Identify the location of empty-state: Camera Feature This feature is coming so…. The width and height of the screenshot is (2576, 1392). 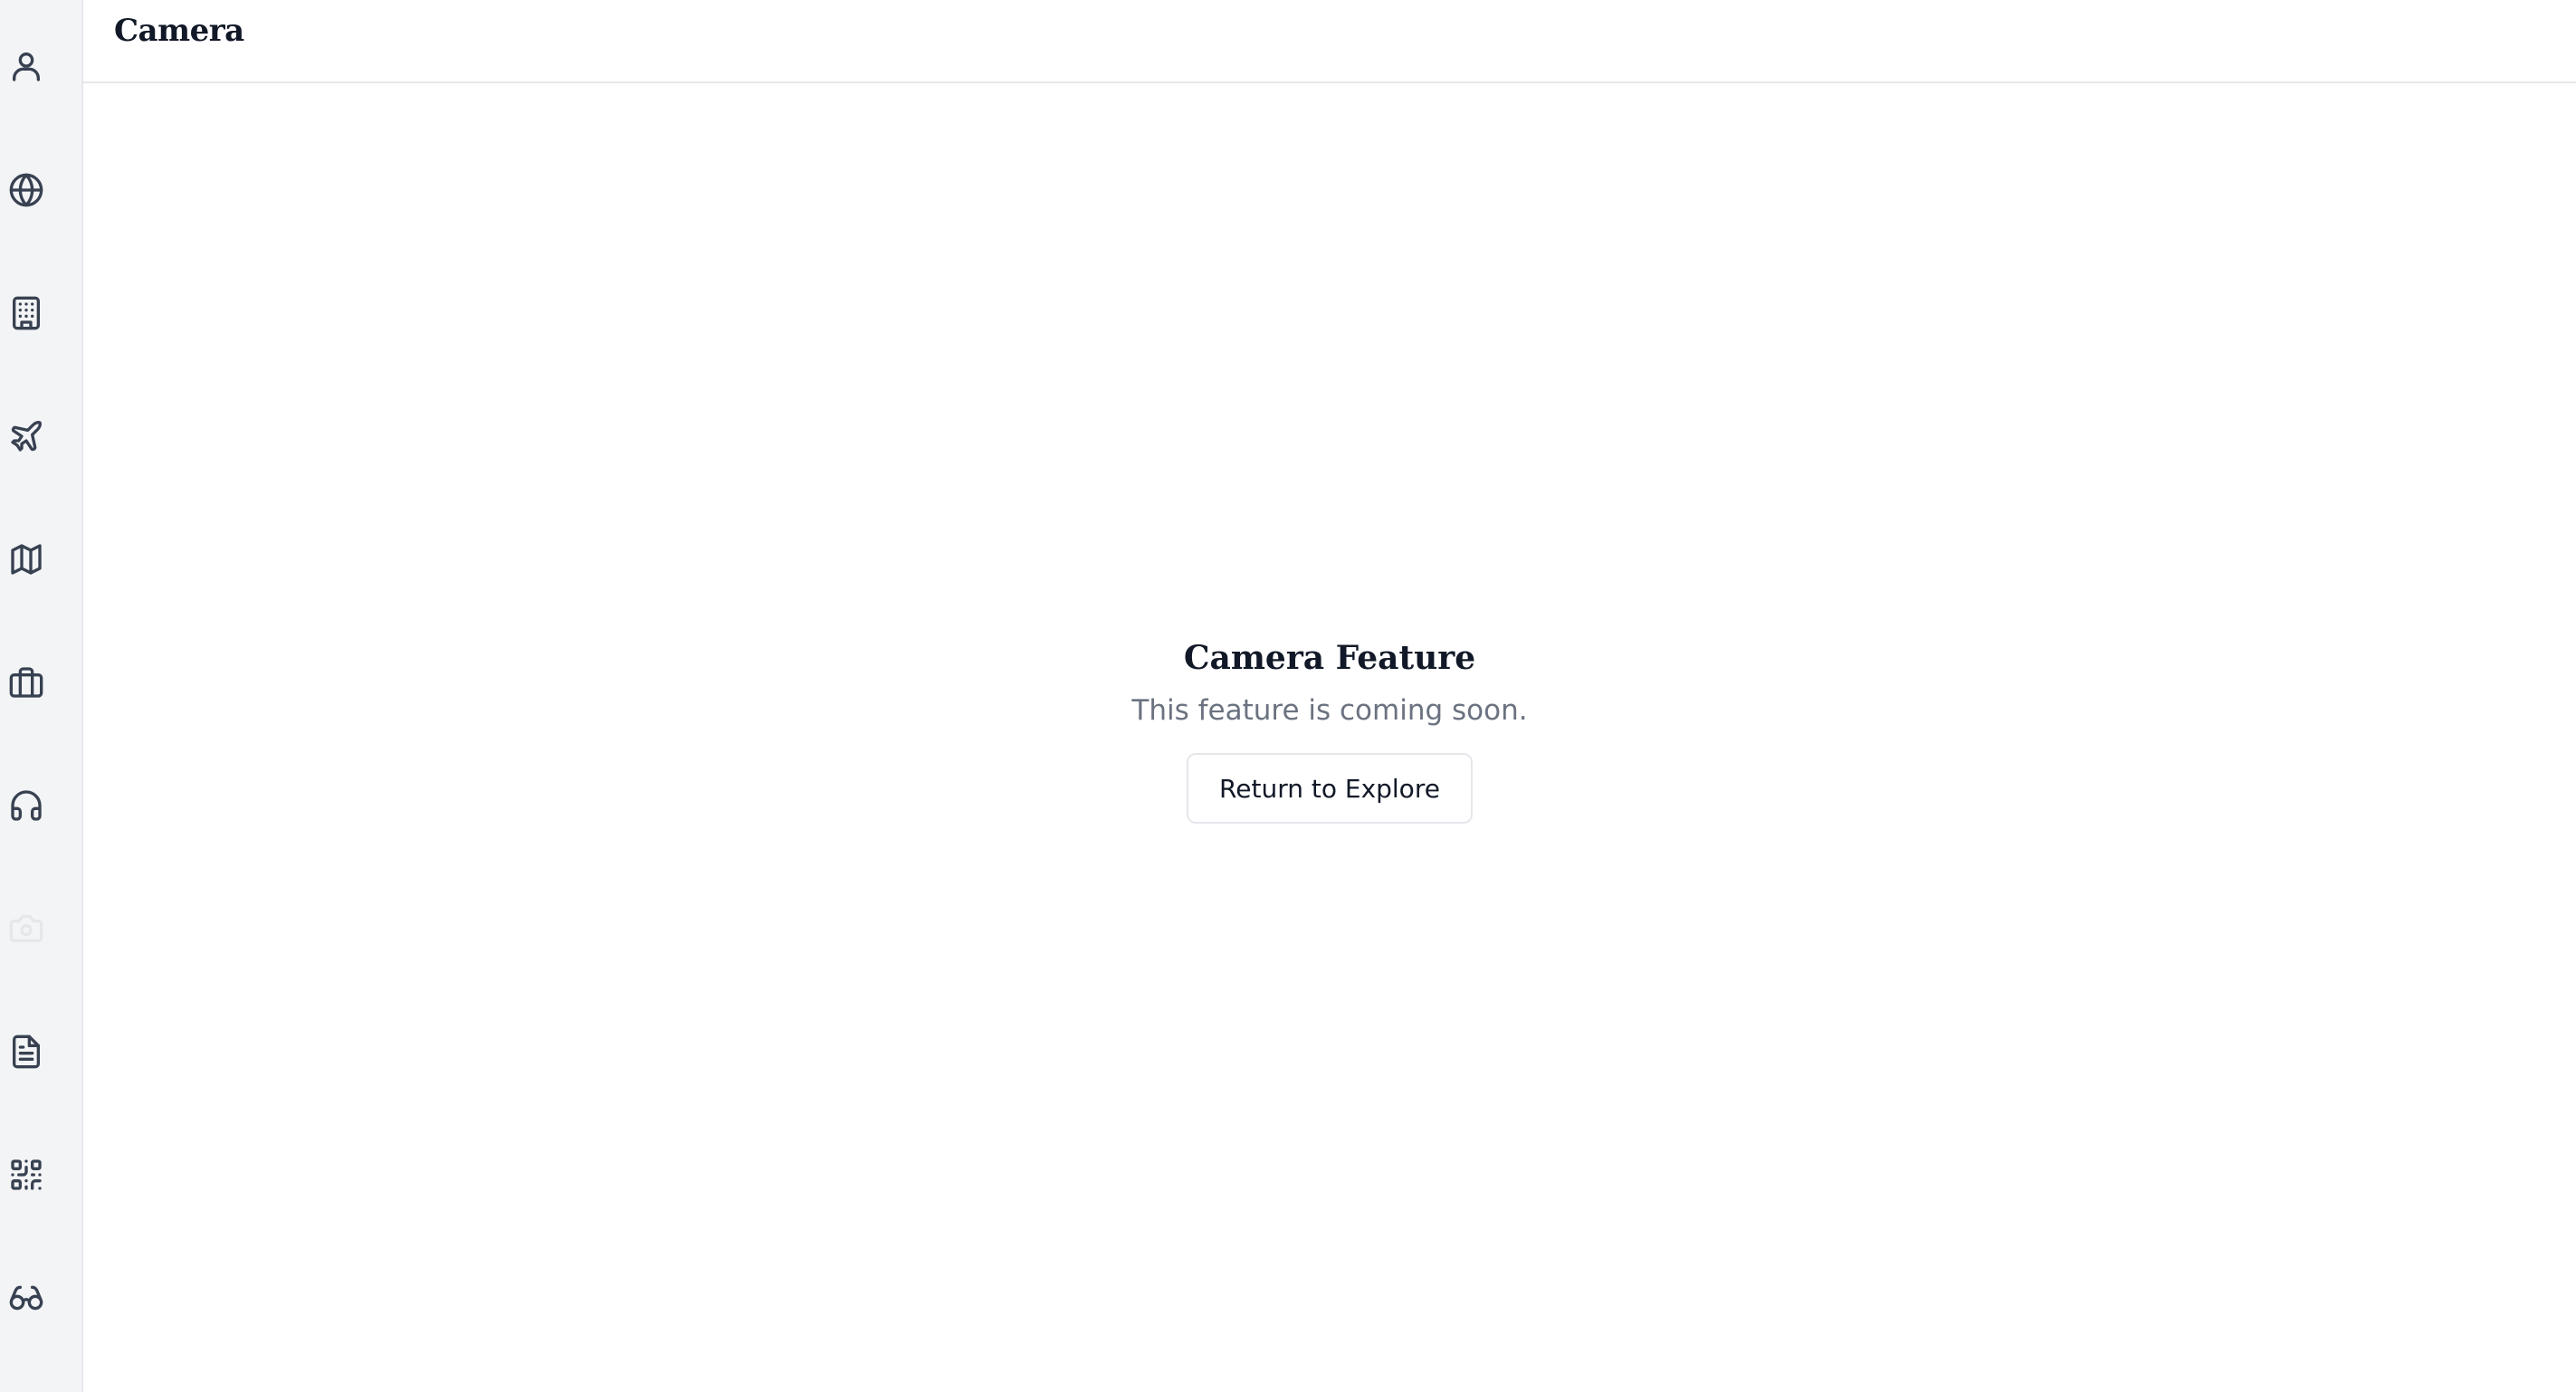
(1330, 729).